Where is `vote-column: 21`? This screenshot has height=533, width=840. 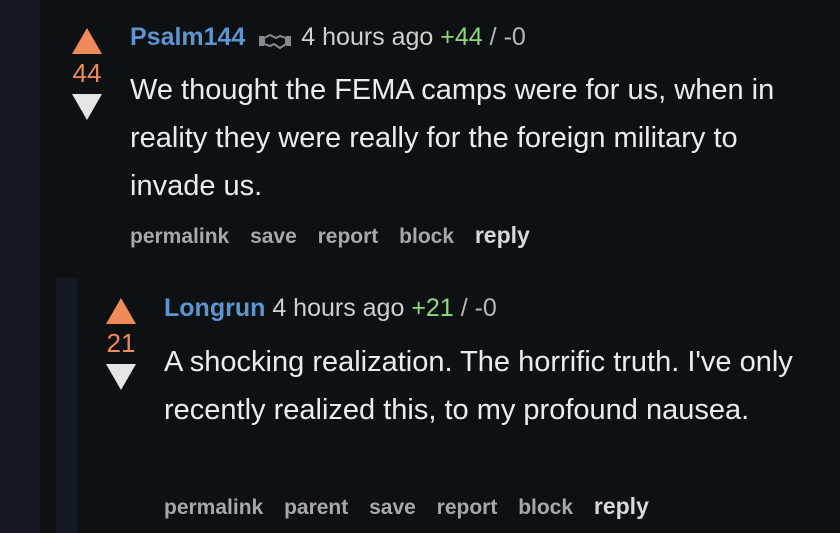
vote-column: 21 is located at coordinates (121, 344).